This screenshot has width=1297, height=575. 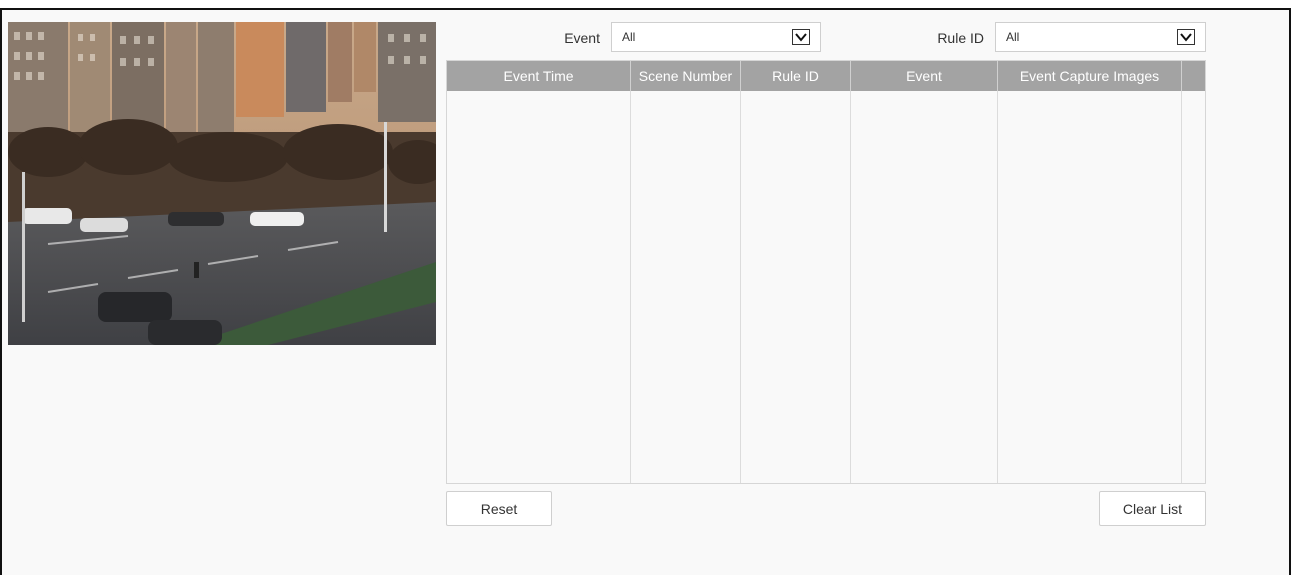 What do you see at coordinates (1013, 37) in the screenshot?
I see `rule-filter-value: All` at bounding box center [1013, 37].